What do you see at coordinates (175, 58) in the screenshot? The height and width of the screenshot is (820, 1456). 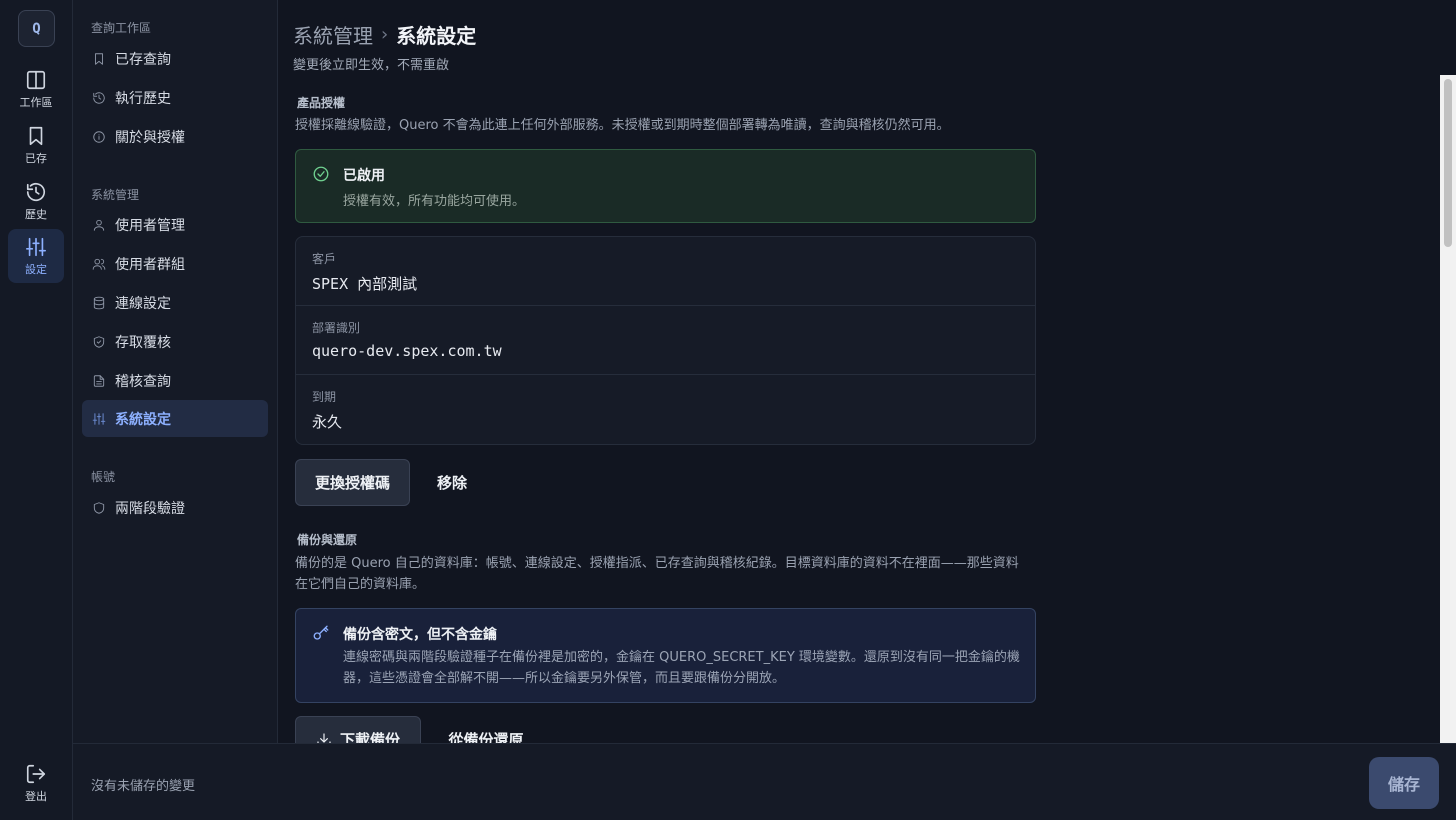 I see `nav-item-saved-queries: 已存查詢` at bounding box center [175, 58].